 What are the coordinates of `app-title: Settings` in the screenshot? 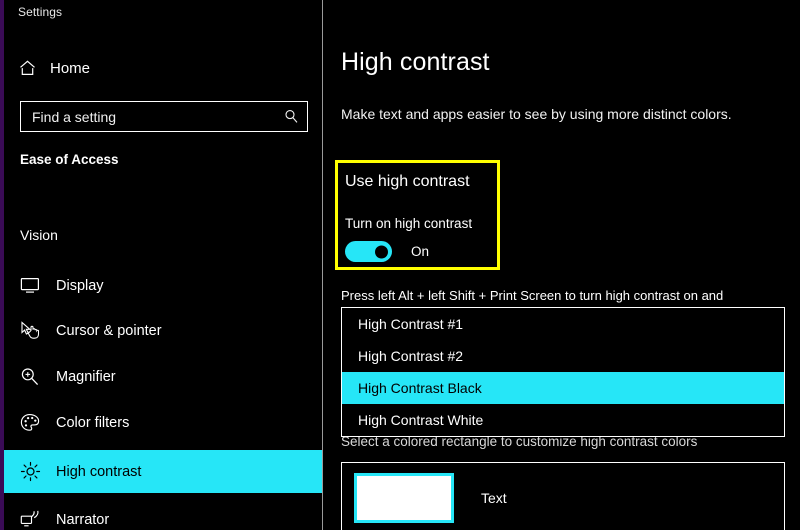 It's located at (40, 12).